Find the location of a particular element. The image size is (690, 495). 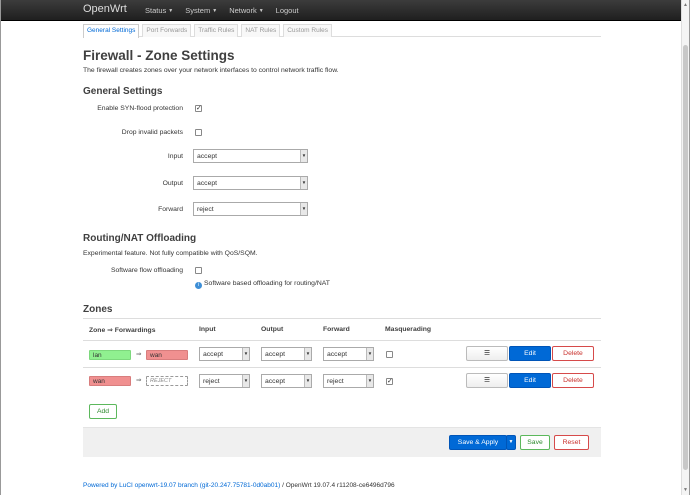

output-policy-select: accept ▼ is located at coordinates (250, 183).